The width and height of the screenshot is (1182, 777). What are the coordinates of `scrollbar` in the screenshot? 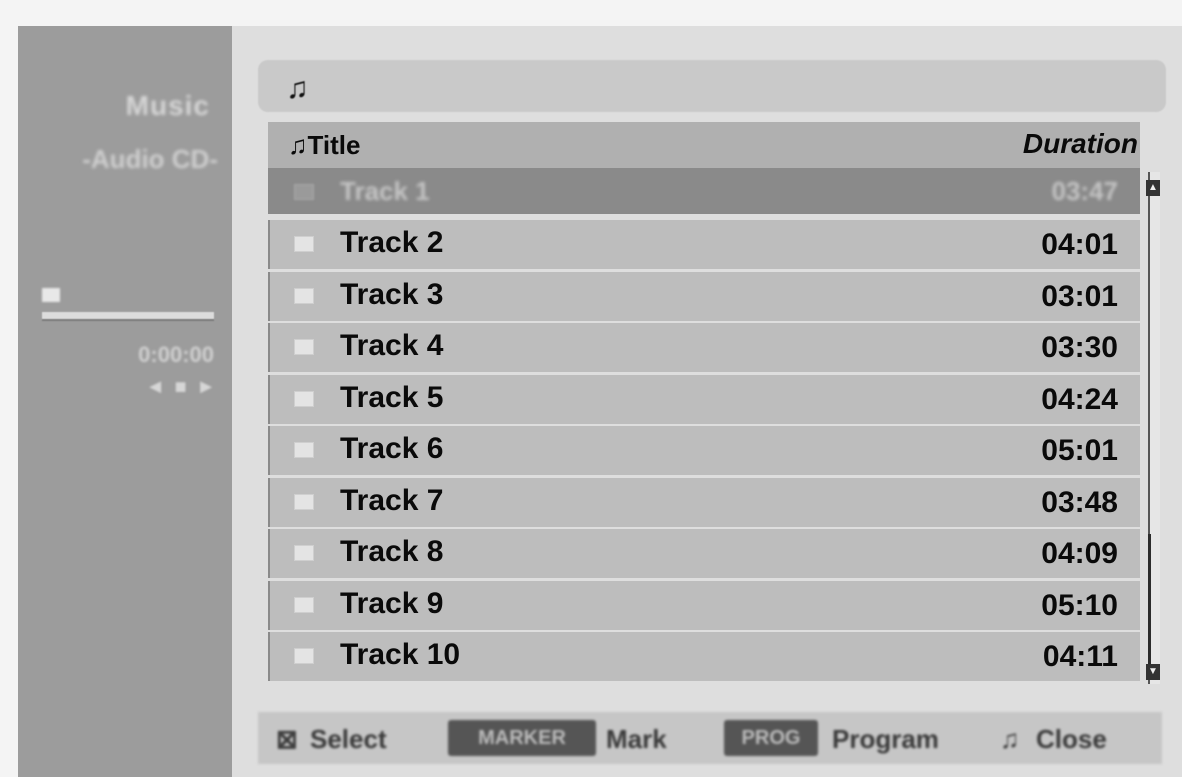 It's located at (1154, 428).